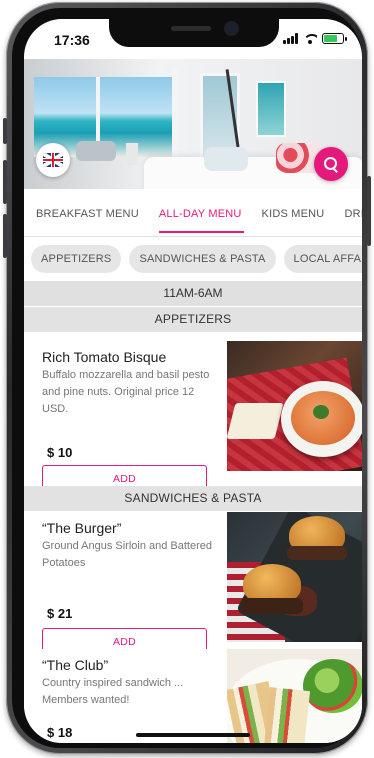 Image resolution: width=374 pixels, height=758 pixels. I want to click on status-icons, so click(315, 38).